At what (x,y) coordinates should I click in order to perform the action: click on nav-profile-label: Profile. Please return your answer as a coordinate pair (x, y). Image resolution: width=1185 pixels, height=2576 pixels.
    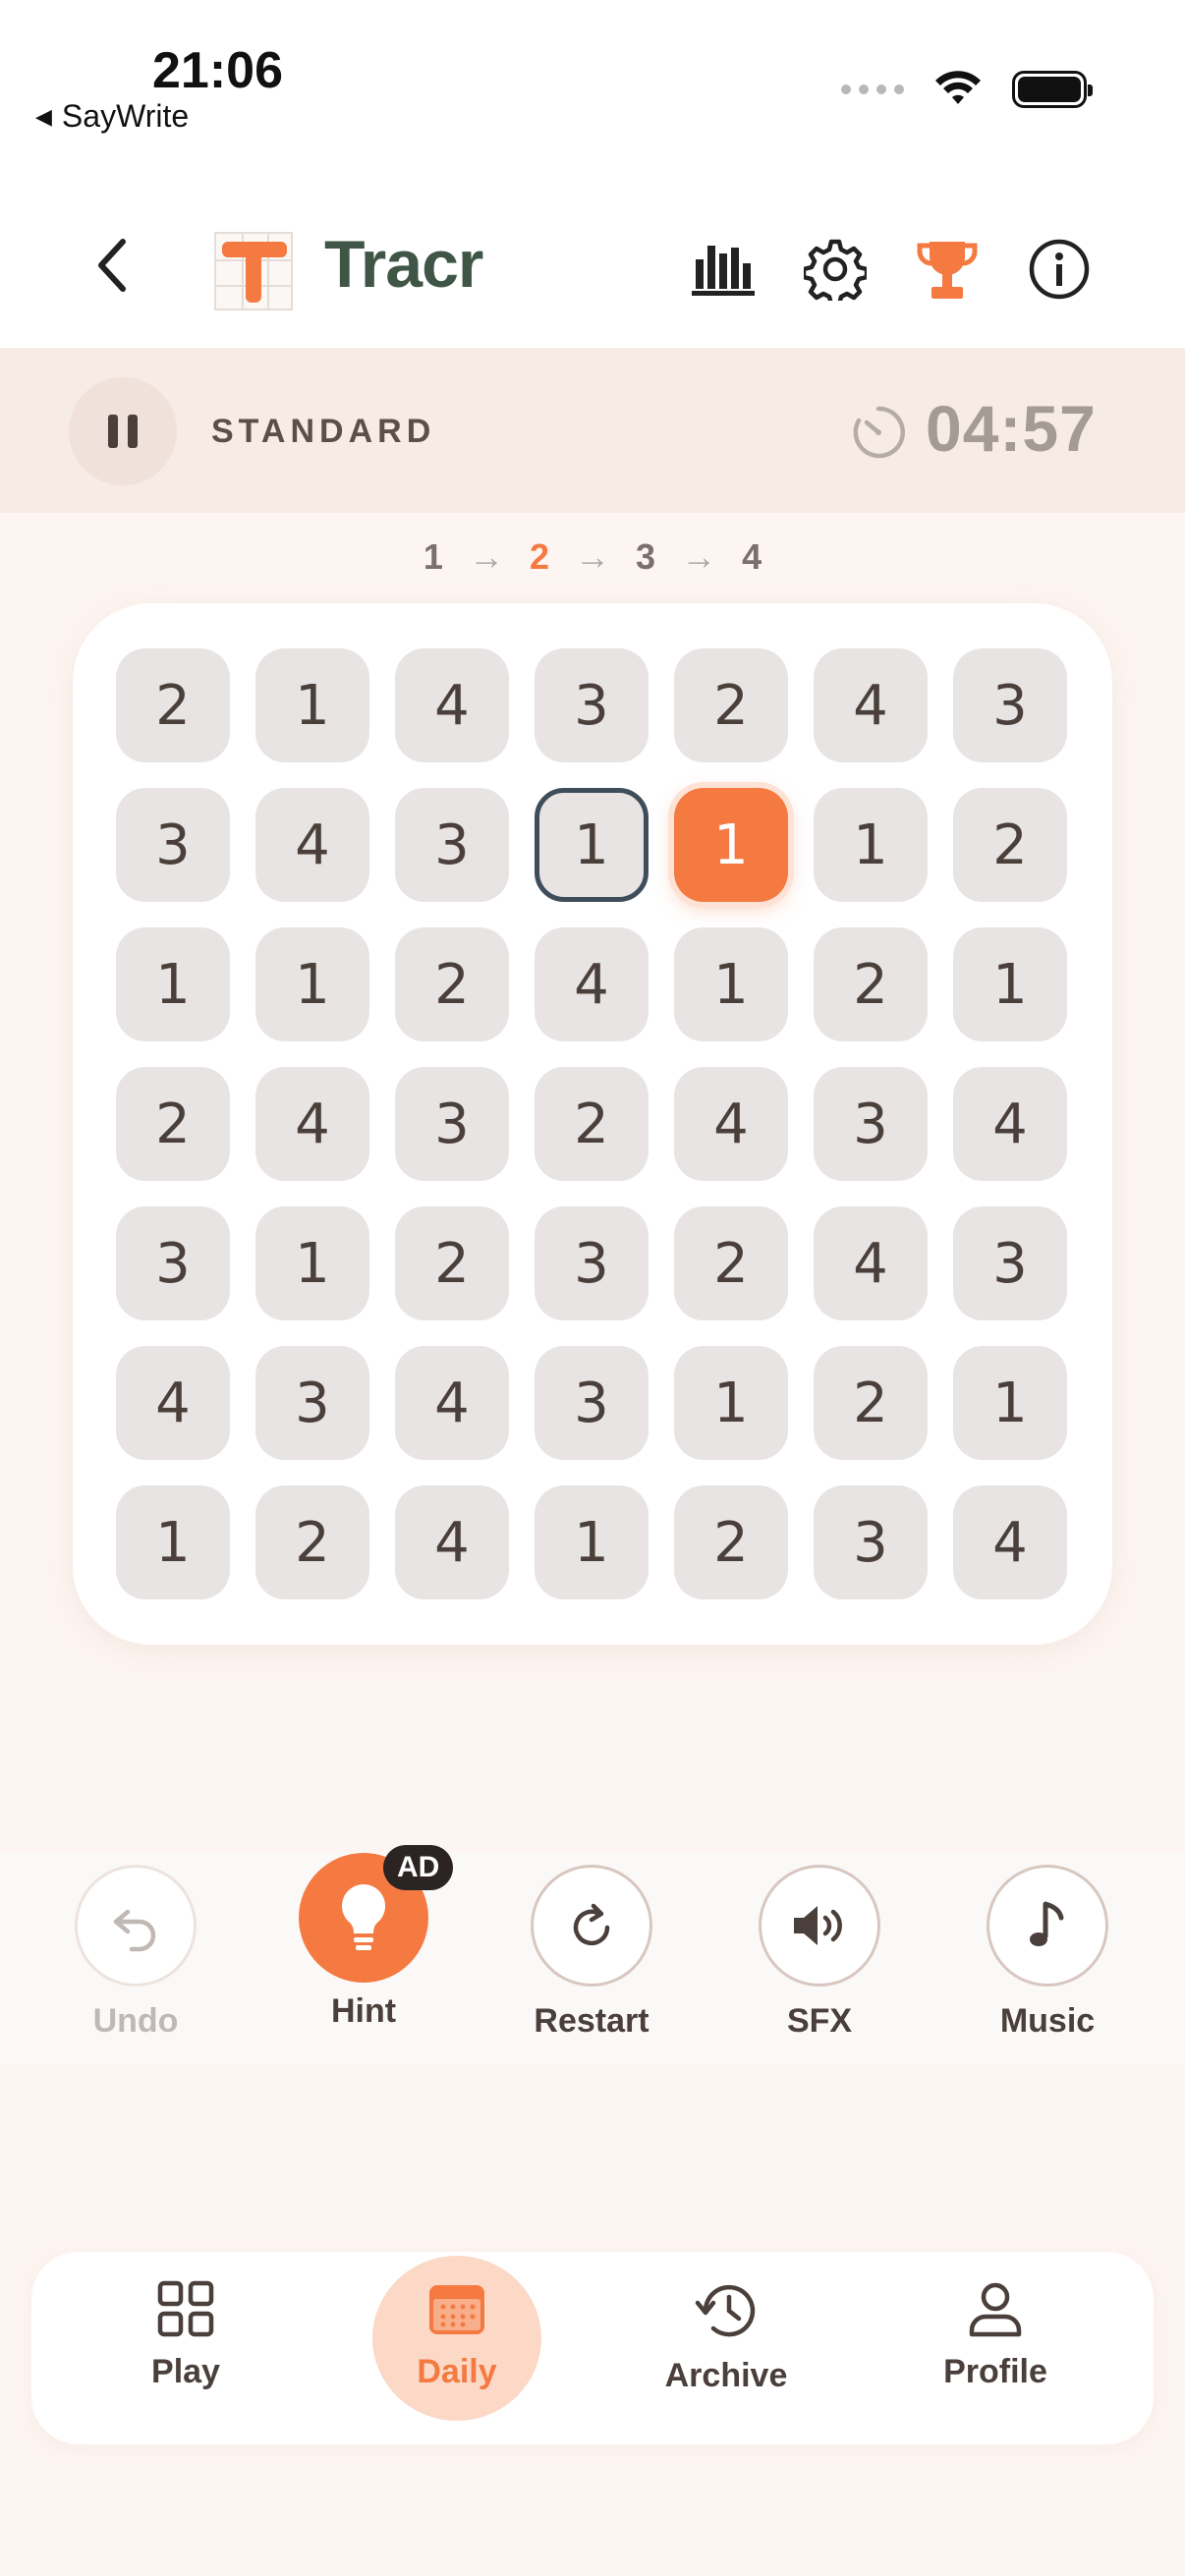
    Looking at the image, I should click on (995, 2371).